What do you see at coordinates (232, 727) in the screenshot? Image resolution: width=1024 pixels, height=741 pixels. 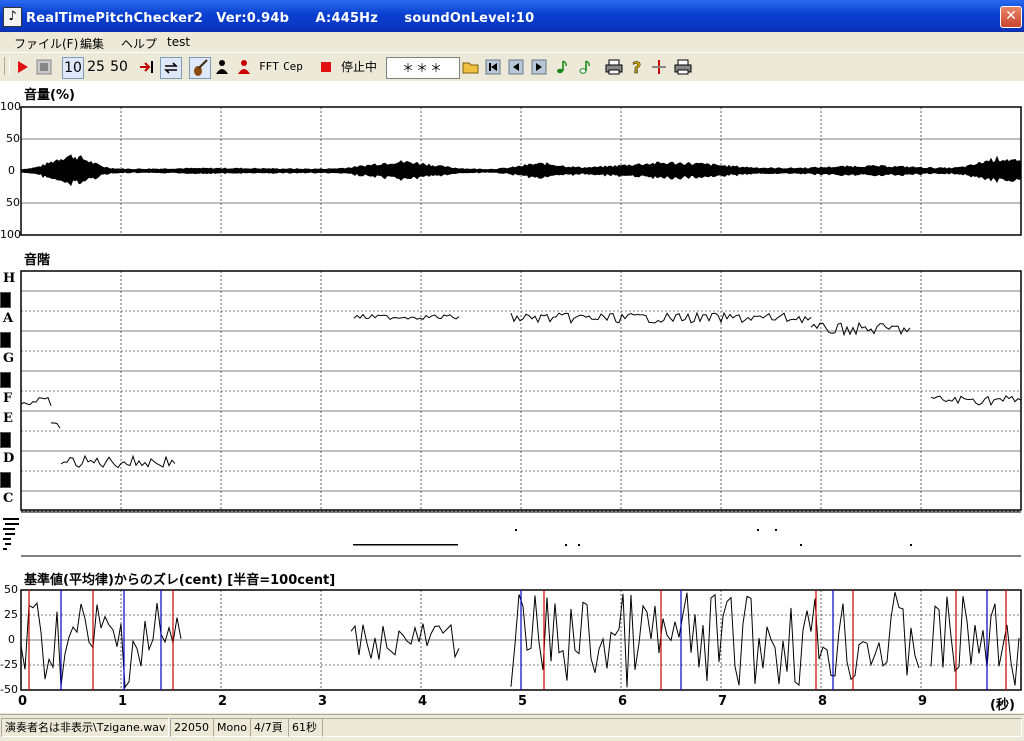 I see `status-channels: Mono` at bounding box center [232, 727].